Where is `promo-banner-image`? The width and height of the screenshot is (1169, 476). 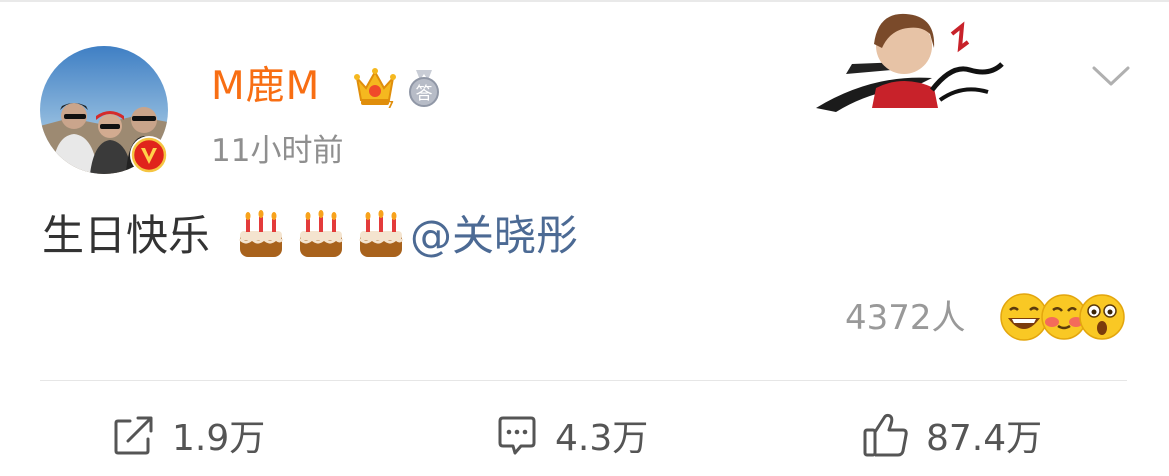 promo-banner-image is located at coordinates (912, 59).